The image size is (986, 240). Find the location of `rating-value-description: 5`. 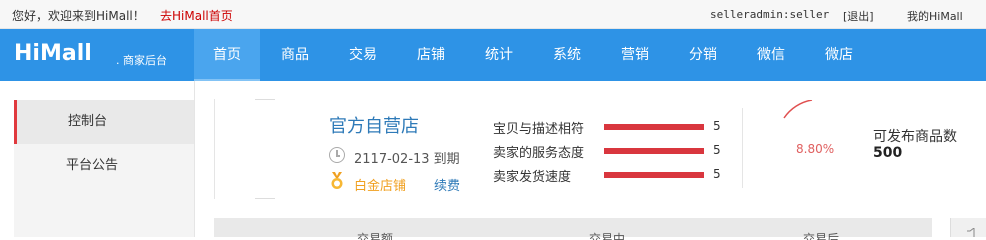

rating-value-description: 5 is located at coordinates (717, 126).